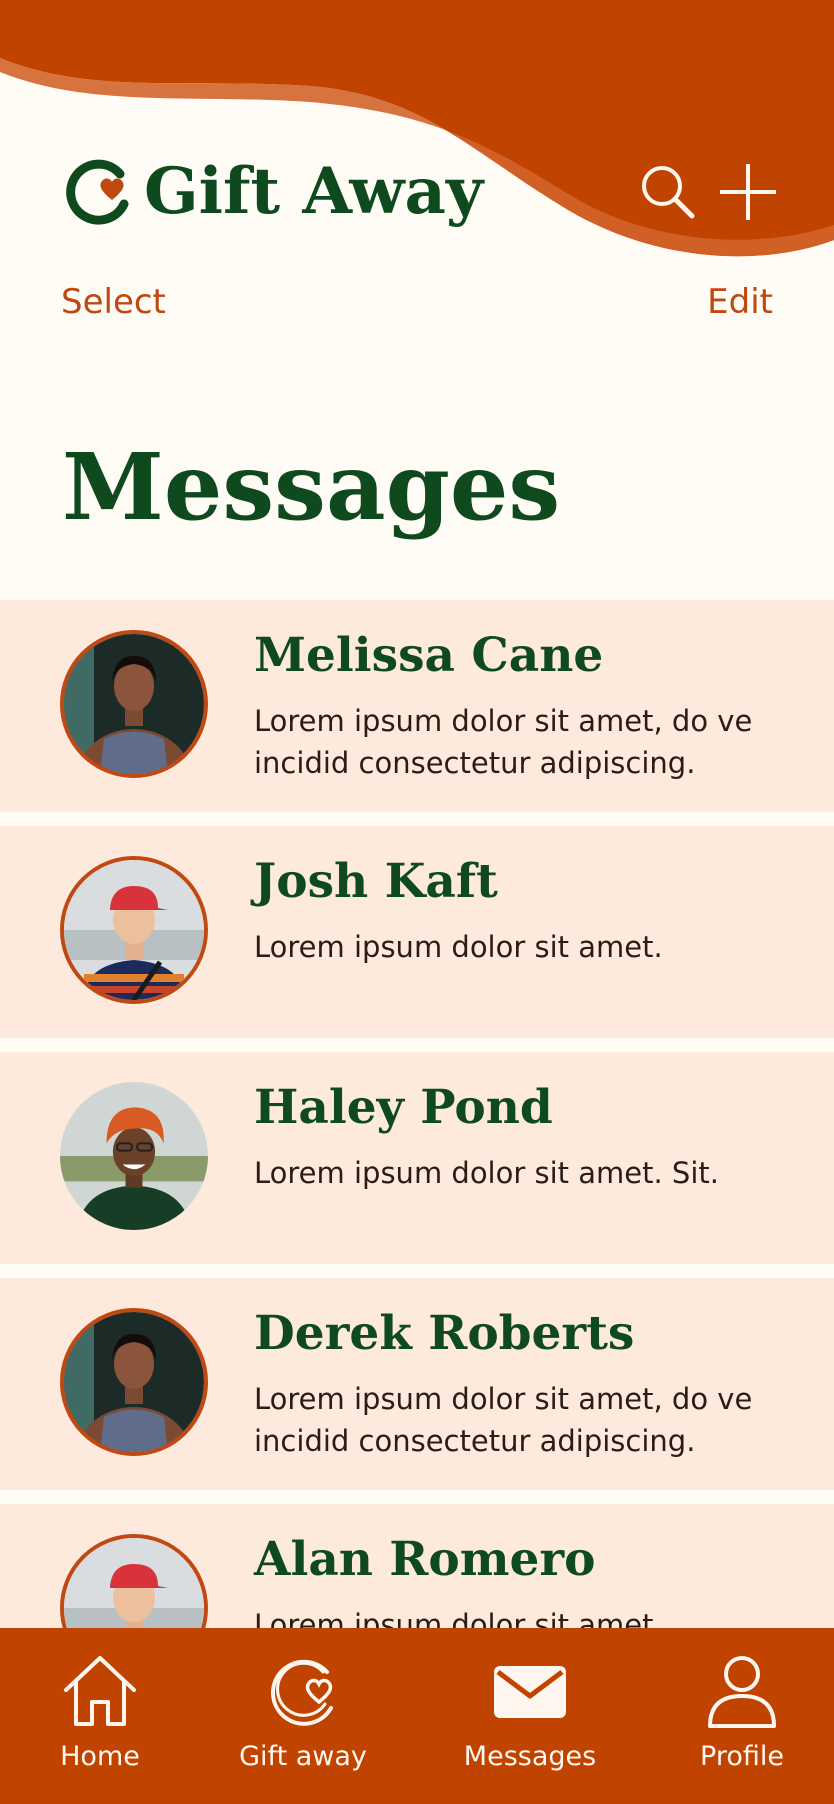 This screenshot has height=1804, width=834. What do you see at coordinates (740, 302) in the screenshot?
I see `edit-button: Edit` at bounding box center [740, 302].